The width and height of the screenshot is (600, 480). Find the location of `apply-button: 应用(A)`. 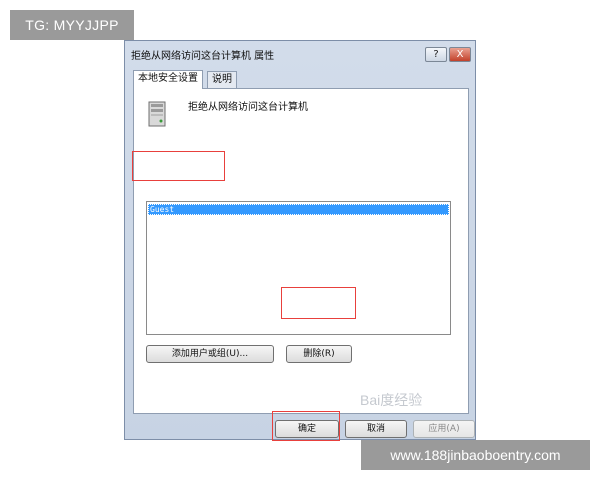

apply-button: 应用(A) is located at coordinates (444, 429).